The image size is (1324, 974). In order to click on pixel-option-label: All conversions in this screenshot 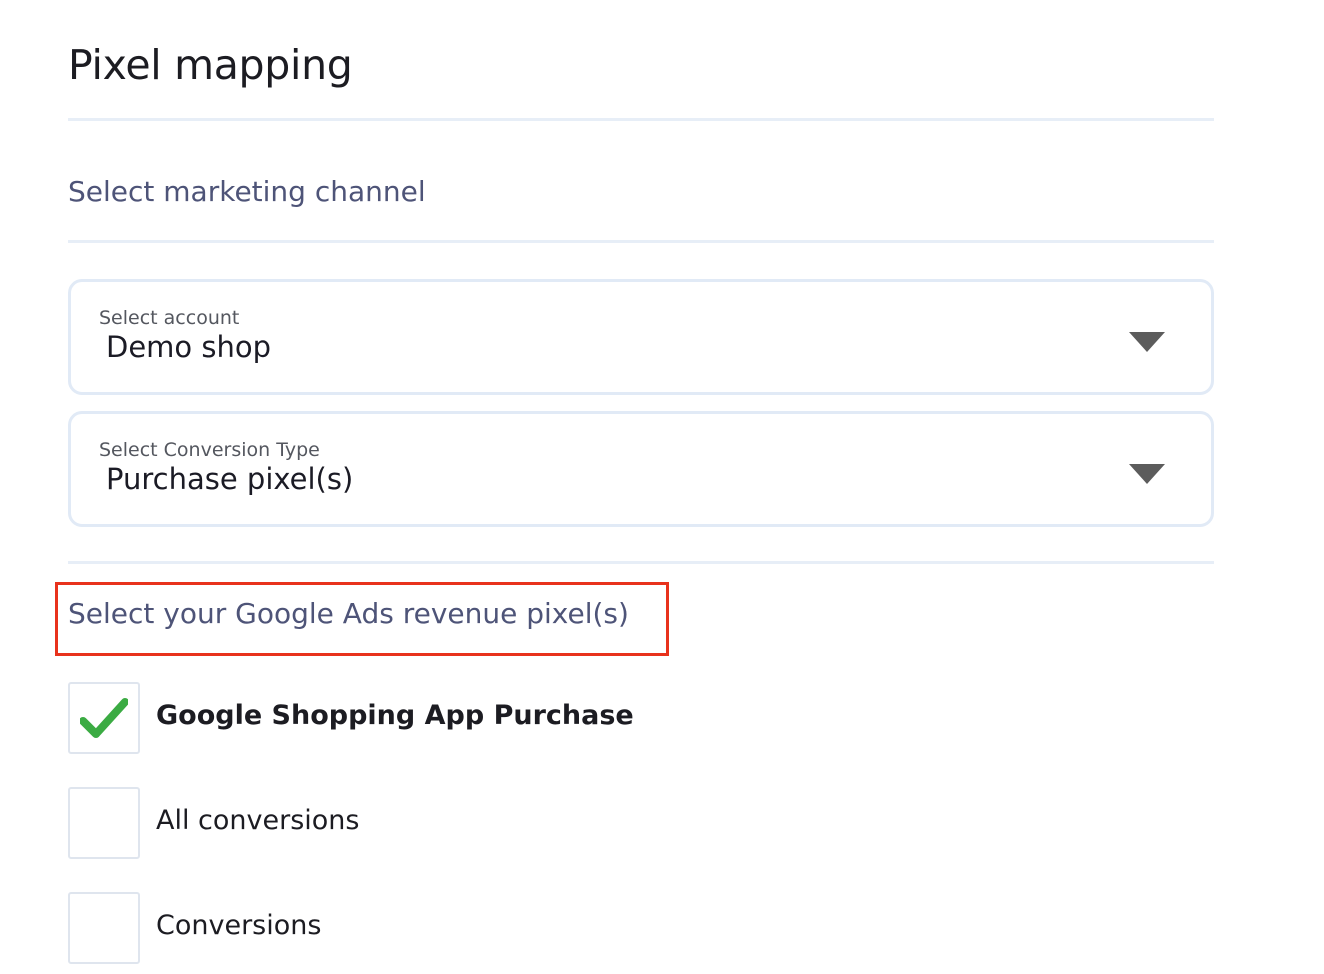, I will do `click(258, 820)`.